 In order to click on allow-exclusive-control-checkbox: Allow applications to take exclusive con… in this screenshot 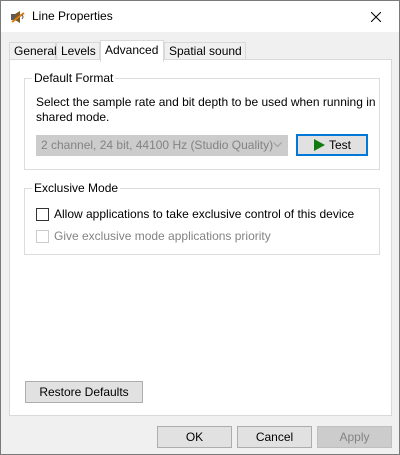, I will do `click(195, 214)`.